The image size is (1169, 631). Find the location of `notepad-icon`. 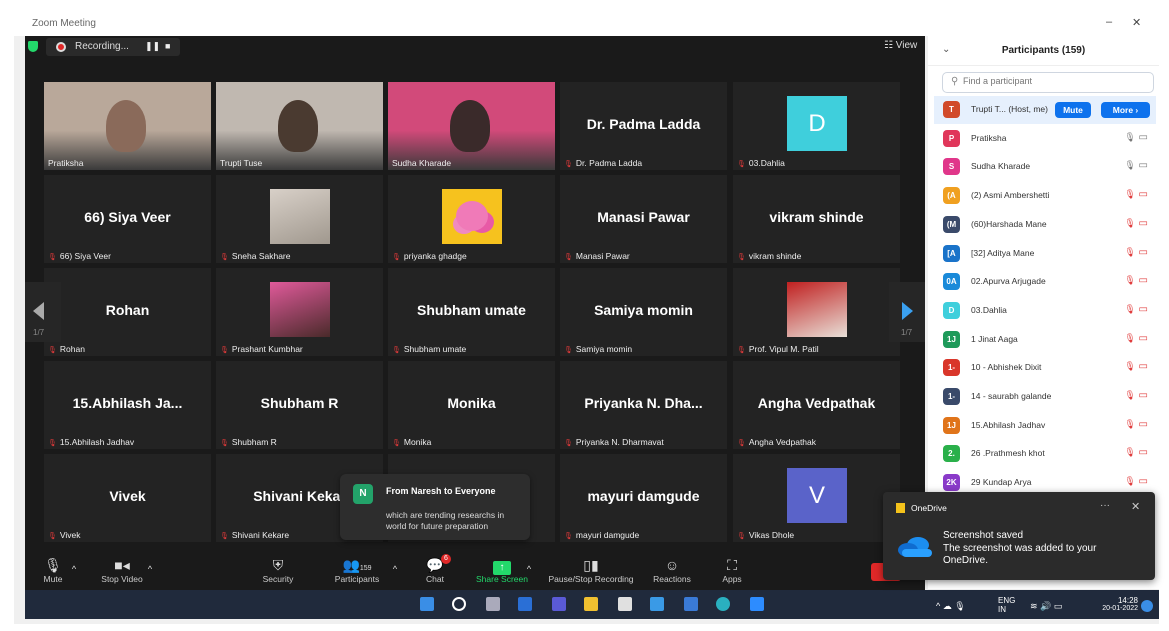

notepad-icon is located at coordinates (625, 604).